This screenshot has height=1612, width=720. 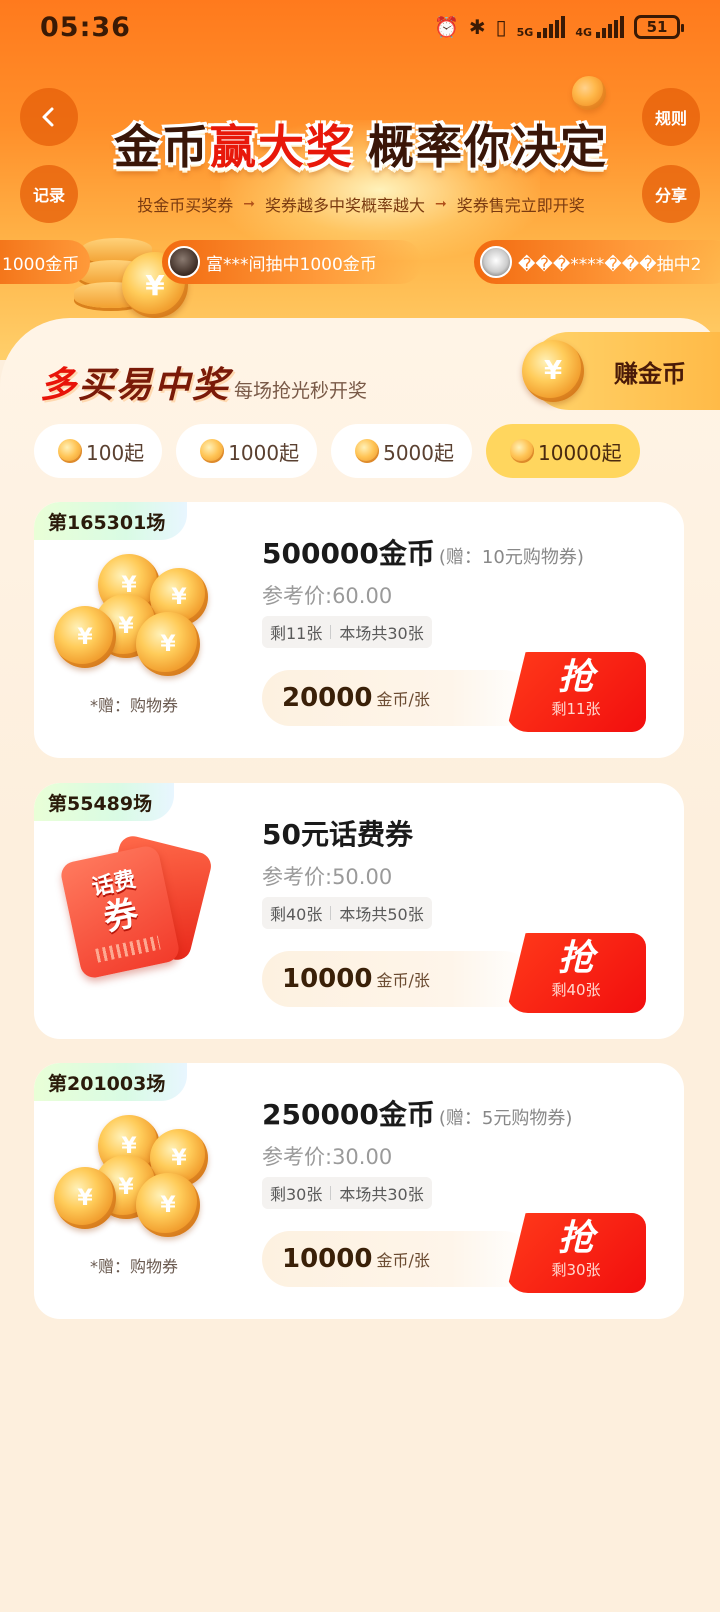 What do you see at coordinates (488, 147) in the screenshot?
I see `title-part-2: 概率你决定` at bounding box center [488, 147].